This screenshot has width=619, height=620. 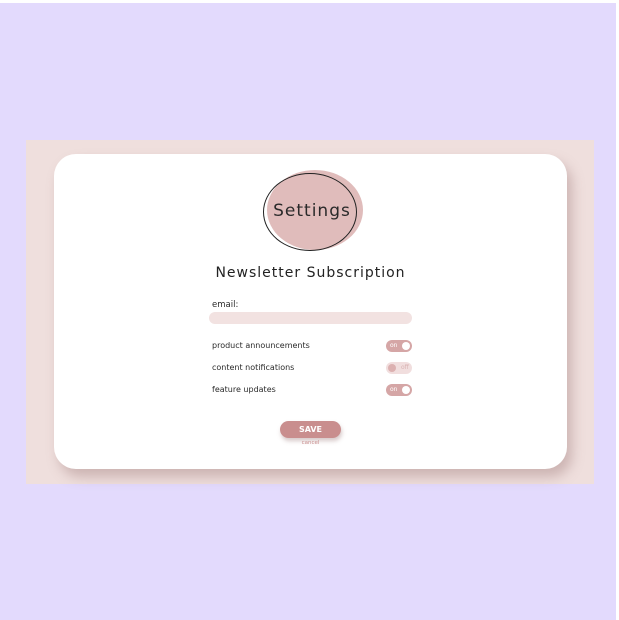 What do you see at coordinates (310, 443) in the screenshot?
I see `cancel-link: cancel` at bounding box center [310, 443].